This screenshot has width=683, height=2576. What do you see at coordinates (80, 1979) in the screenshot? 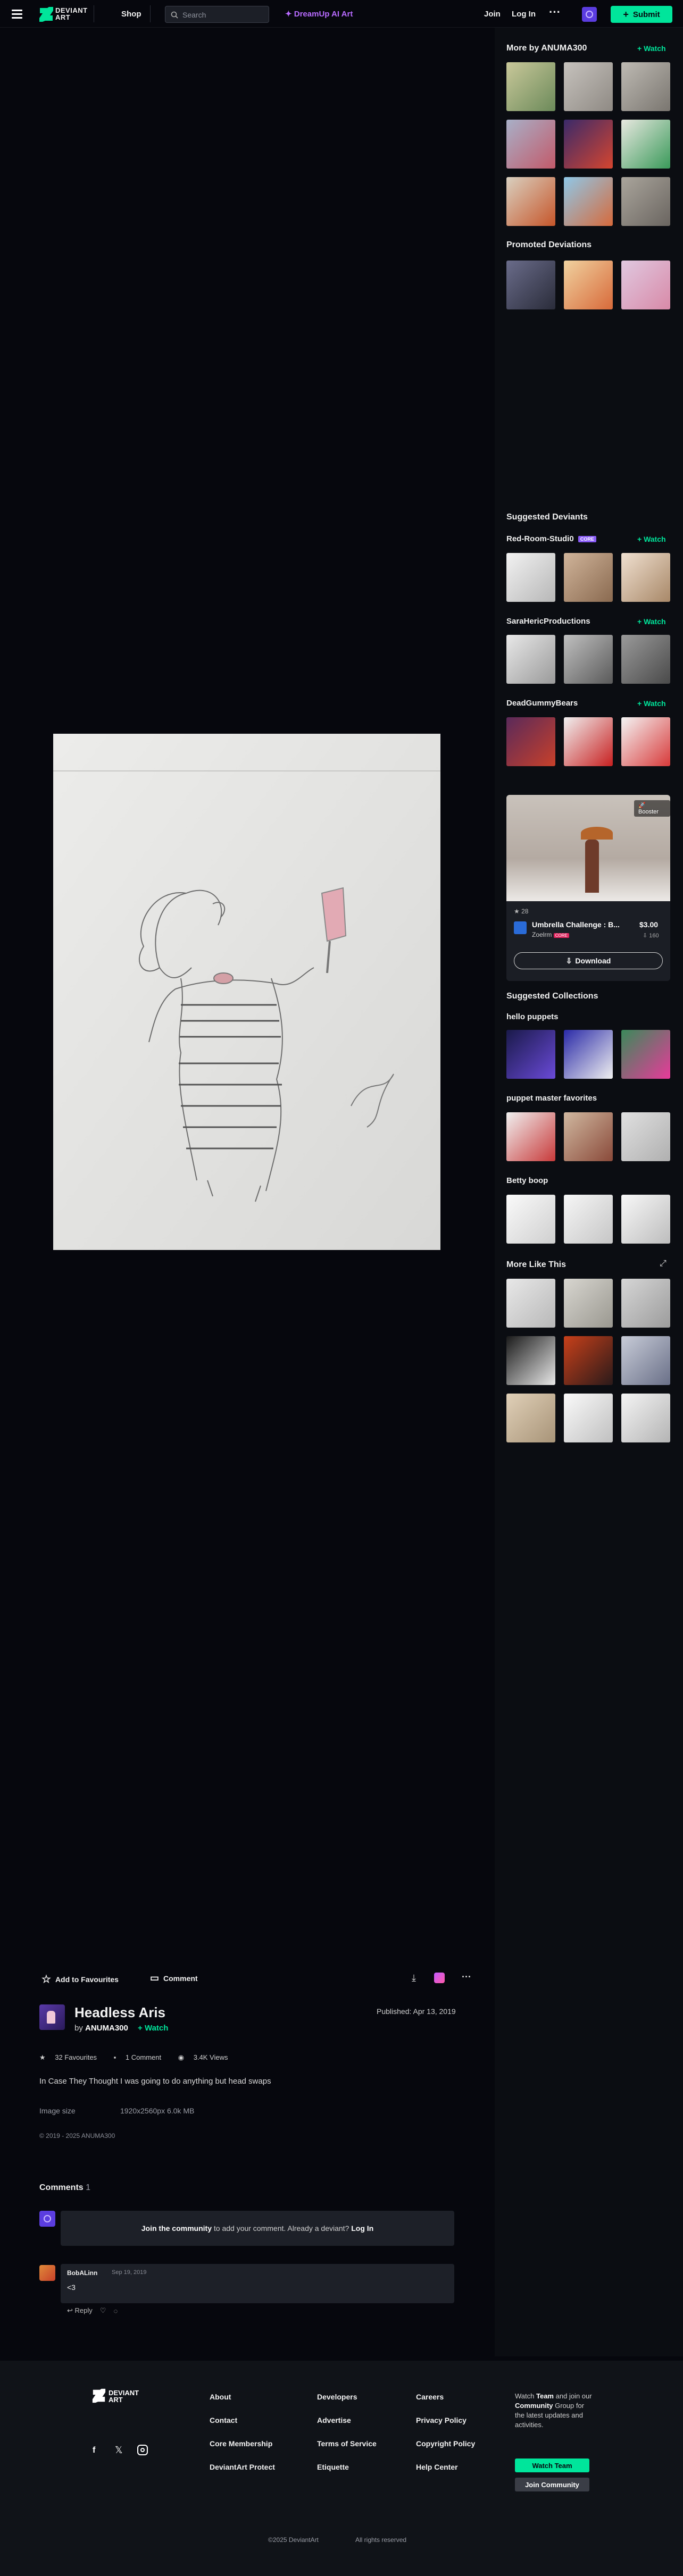
I see `add-to-favourites-button: ☆ Add to Favourites` at bounding box center [80, 1979].